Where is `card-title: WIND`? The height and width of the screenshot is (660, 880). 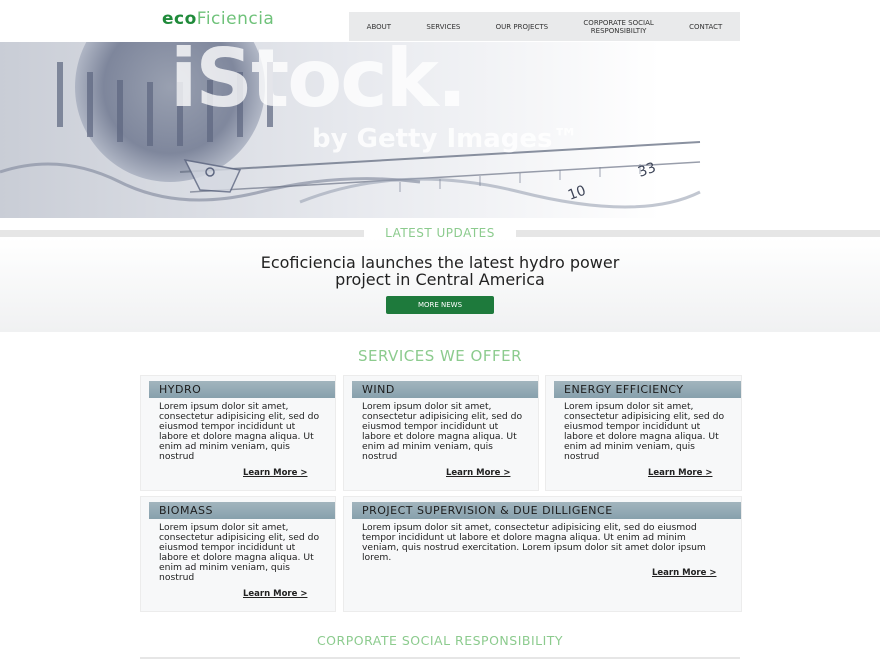 card-title: WIND is located at coordinates (445, 389).